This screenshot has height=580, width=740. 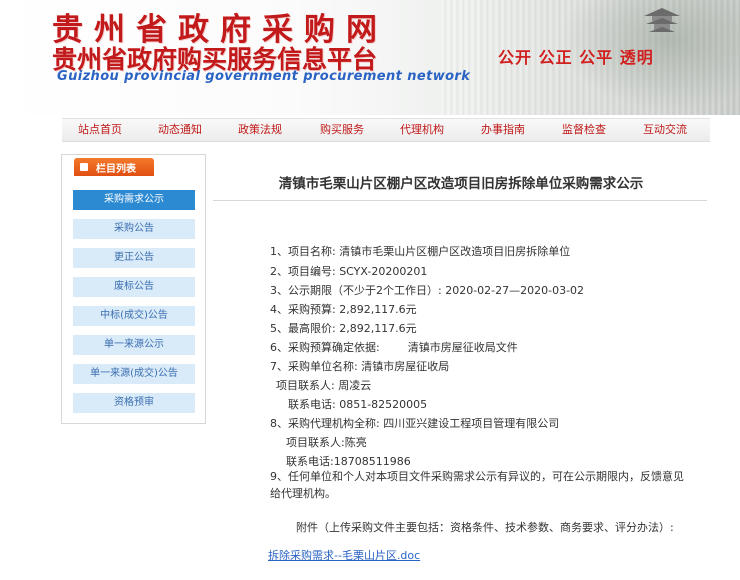 I want to click on nav-item-notices: 动态通知, so click(x=180, y=130).